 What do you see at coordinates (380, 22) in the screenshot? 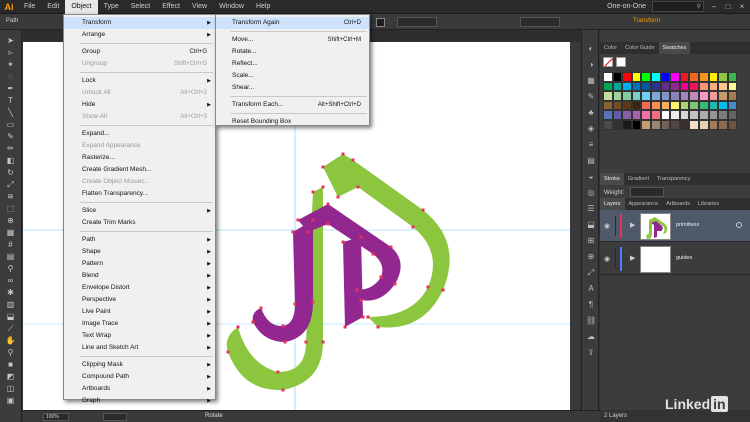
I see `stroke-swatch` at bounding box center [380, 22].